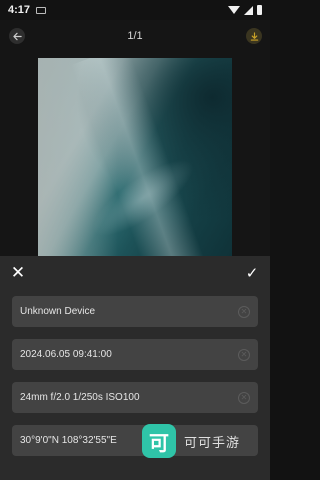 The height and width of the screenshot is (480, 320). Describe the element at coordinates (135, 311) in the screenshot. I see `device-field: Unknown Device ✕` at that location.